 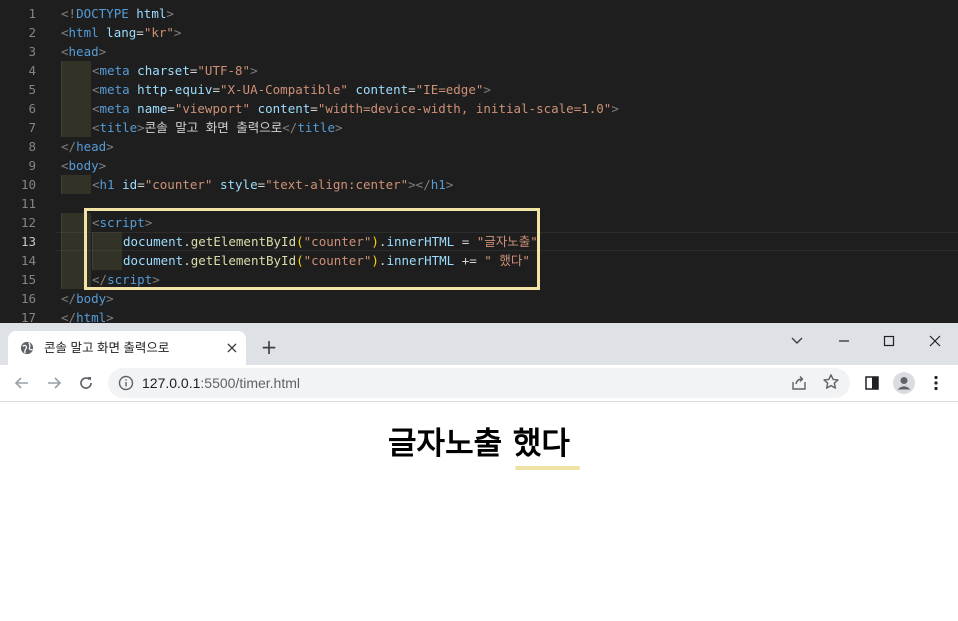 I want to click on side-panel-button, so click(x=872, y=383).